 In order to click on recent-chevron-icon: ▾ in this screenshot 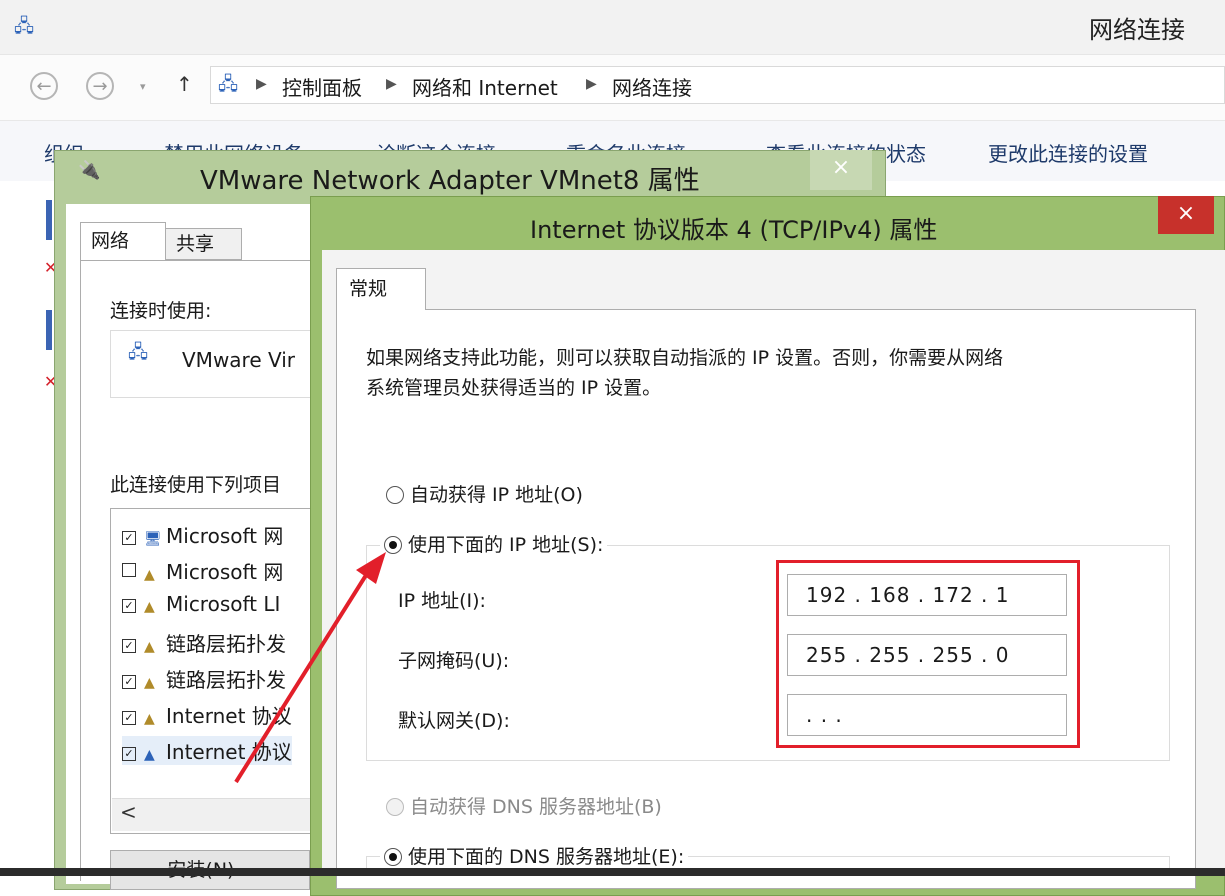, I will do `click(143, 86)`.